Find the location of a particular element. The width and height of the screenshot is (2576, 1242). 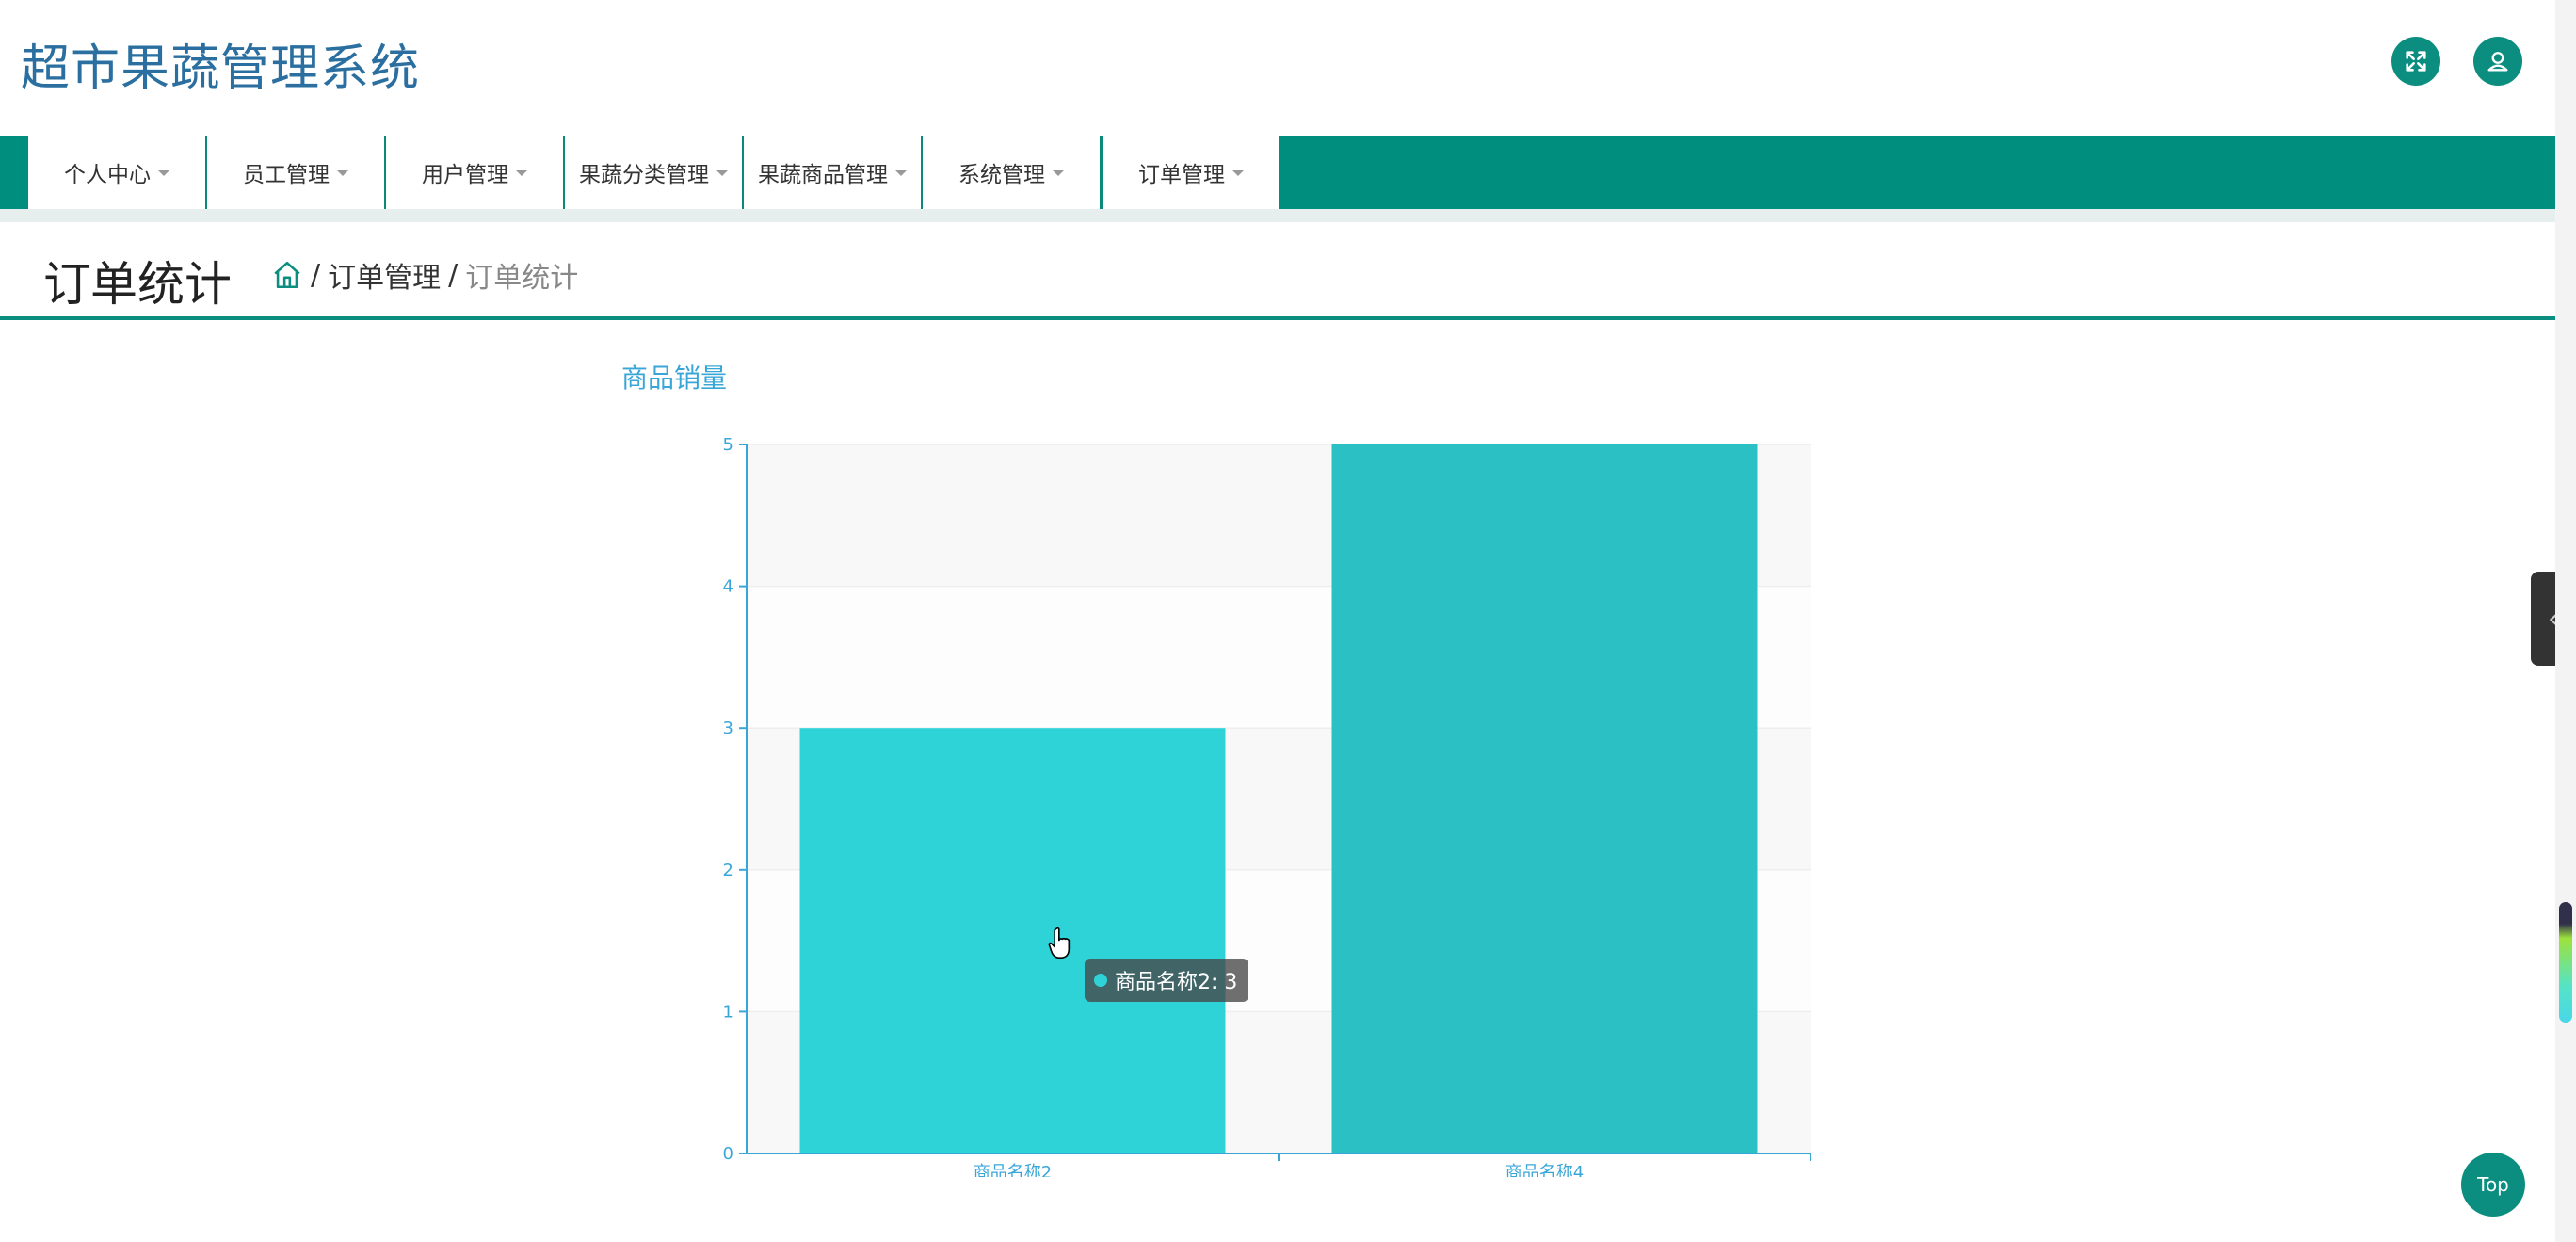

y-tick-label: 0 is located at coordinates (728, 1154).